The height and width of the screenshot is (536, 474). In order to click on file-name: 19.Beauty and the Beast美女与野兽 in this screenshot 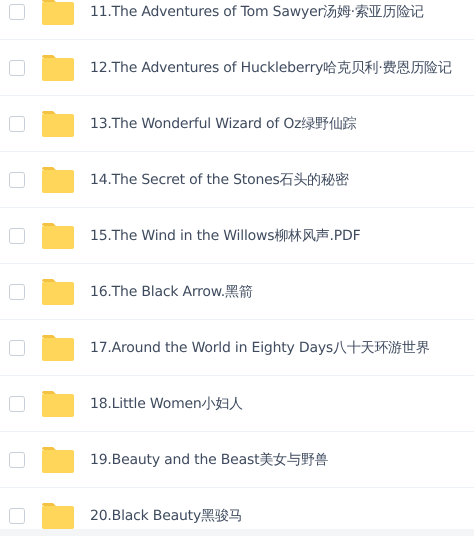, I will do `click(209, 459)`.